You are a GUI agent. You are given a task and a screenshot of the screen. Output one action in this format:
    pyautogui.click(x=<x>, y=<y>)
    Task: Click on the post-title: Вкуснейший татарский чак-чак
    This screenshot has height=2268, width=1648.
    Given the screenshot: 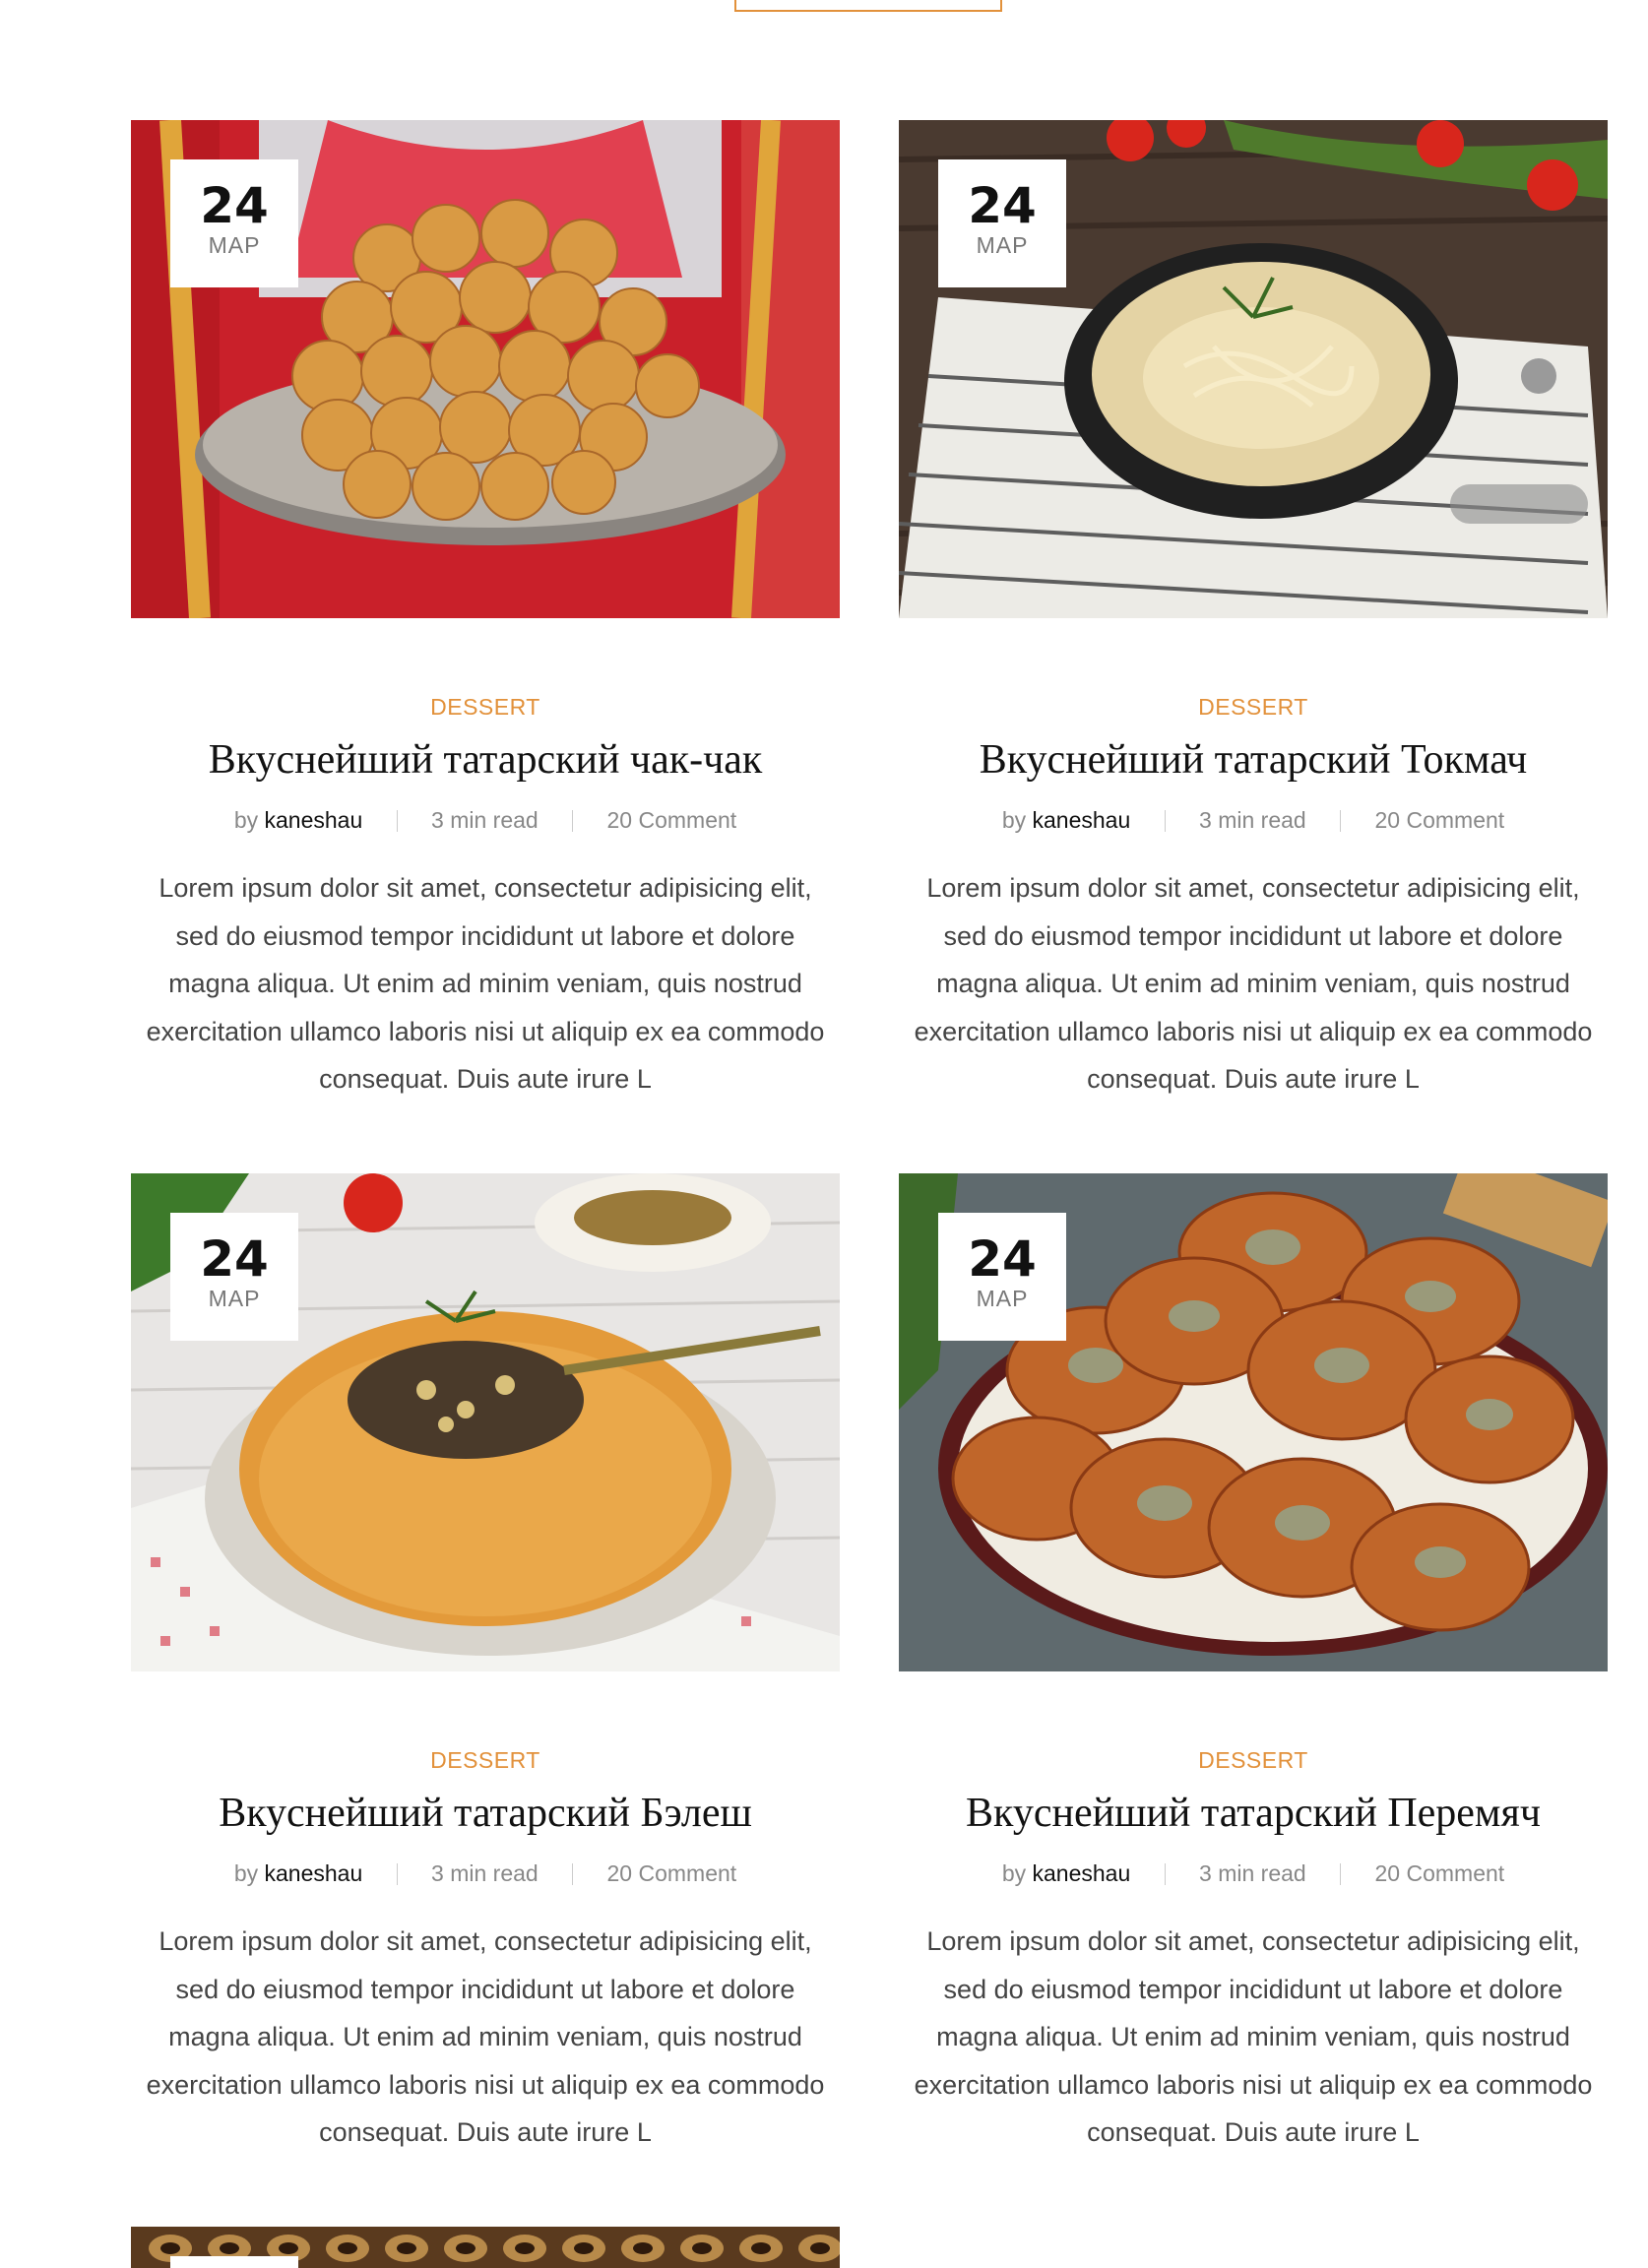 What is the action you would take?
    pyautogui.click(x=485, y=760)
    